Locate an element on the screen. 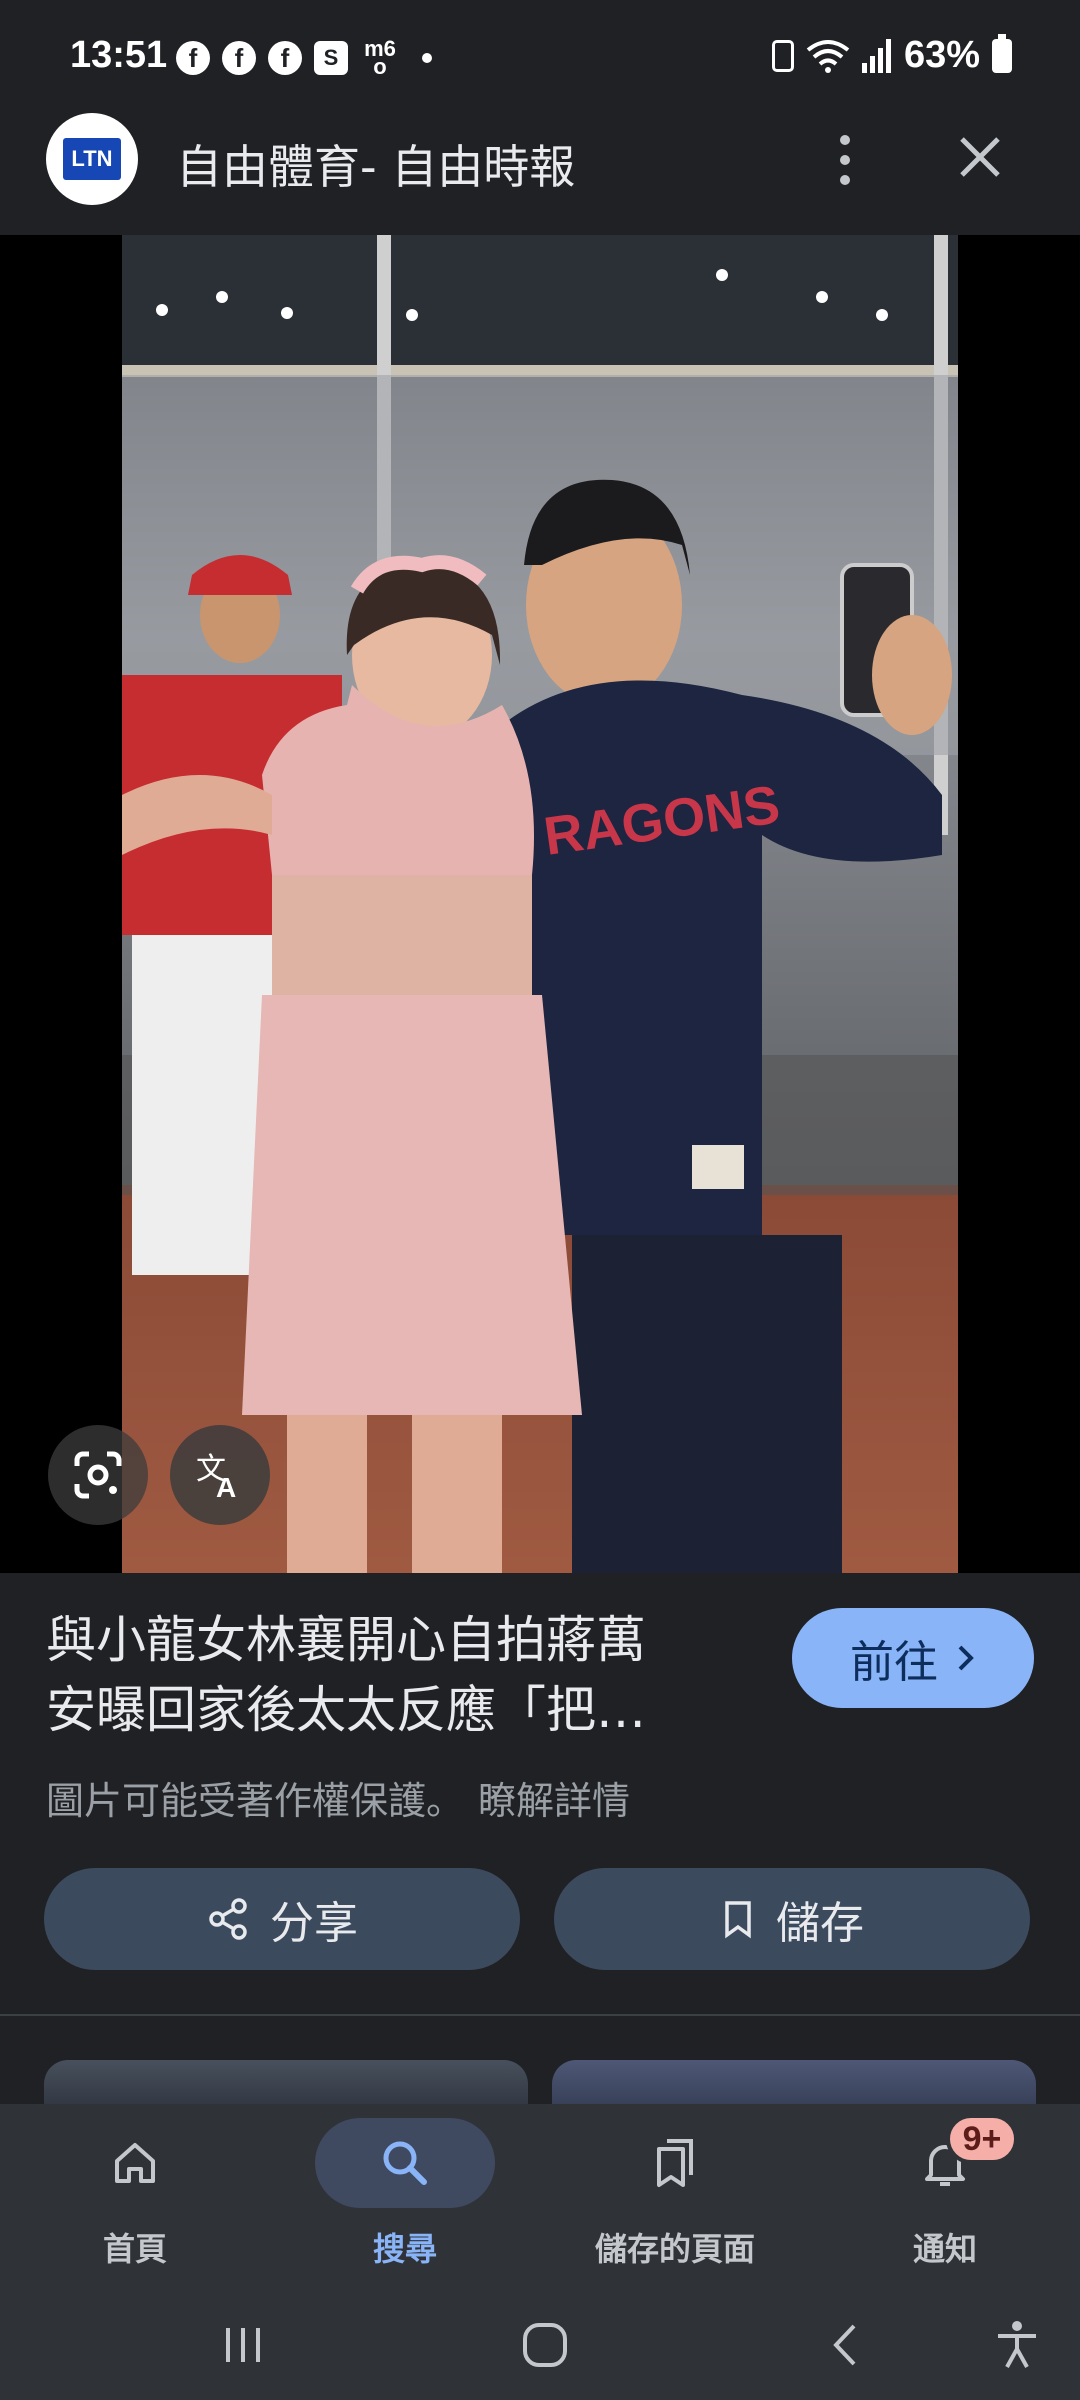  share-button: 分享 is located at coordinates (282, 1919).